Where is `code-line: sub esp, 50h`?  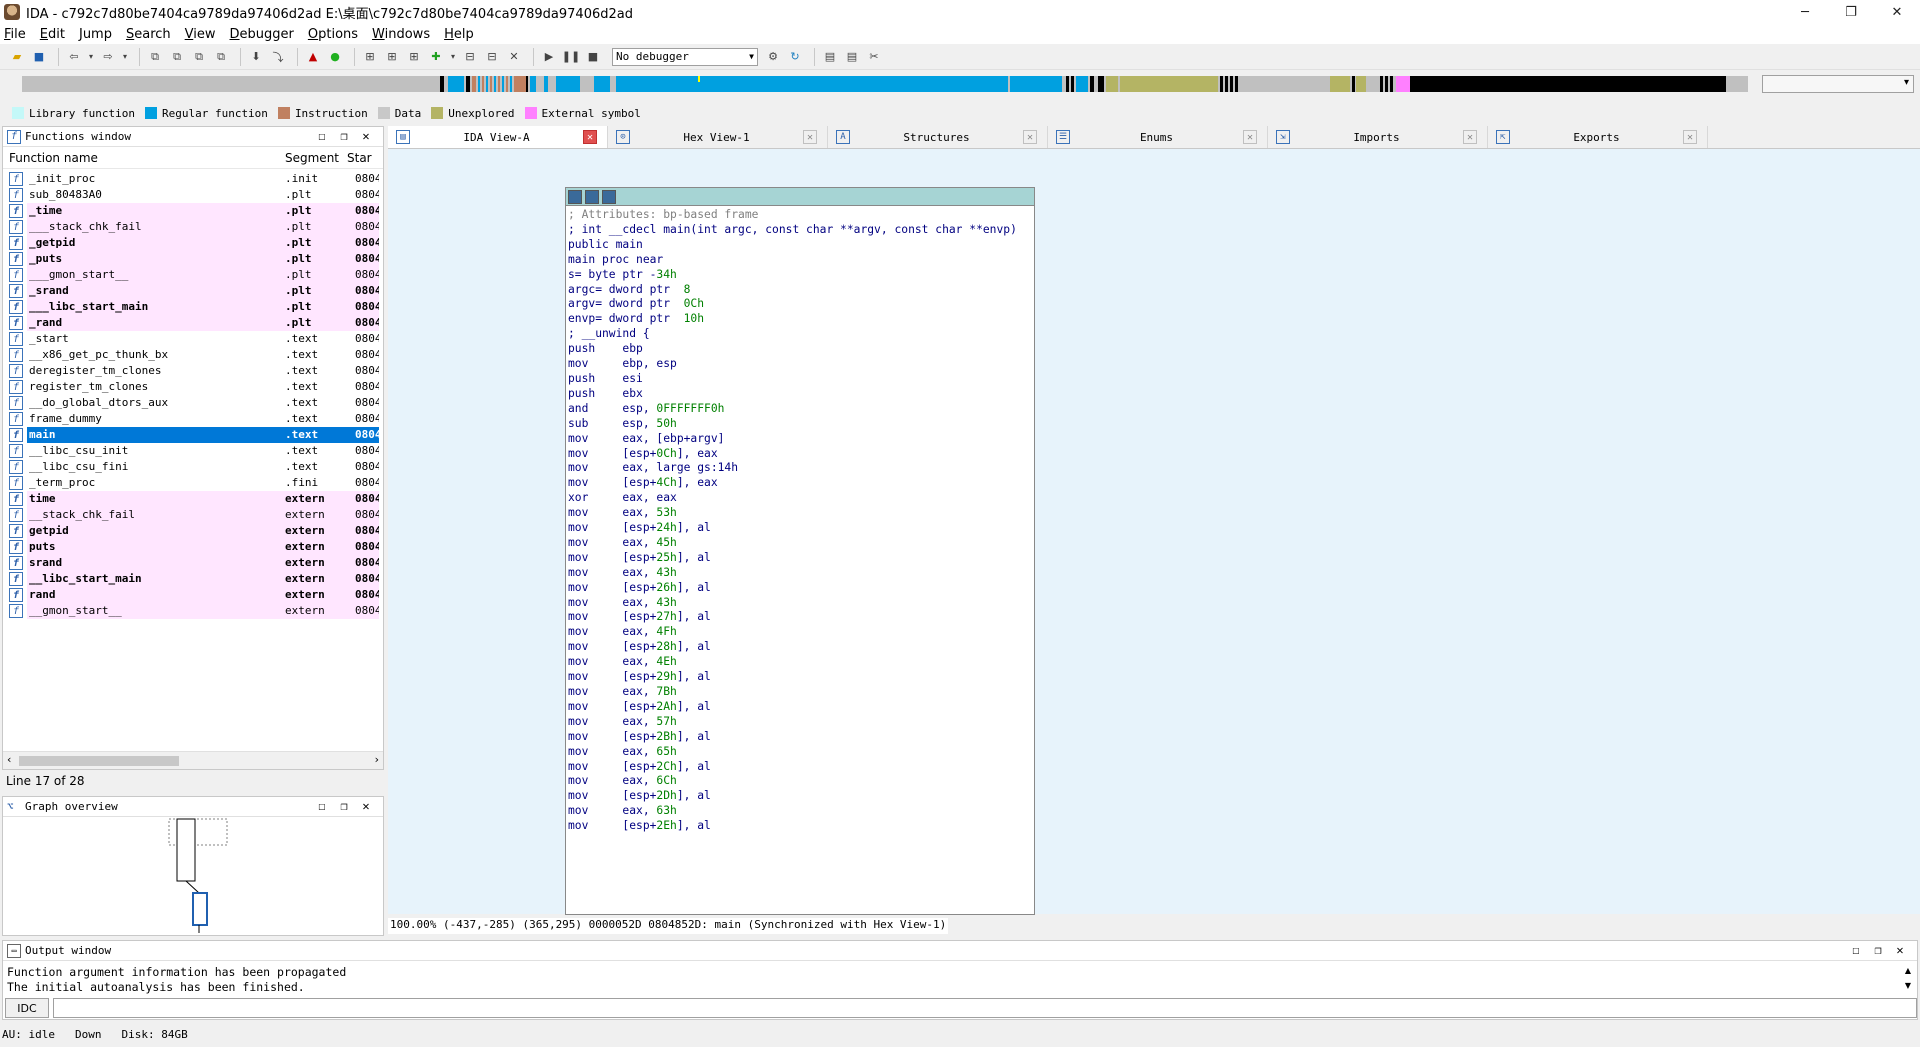
code-line: sub esp, 50h is located at coordinates (801, 424).